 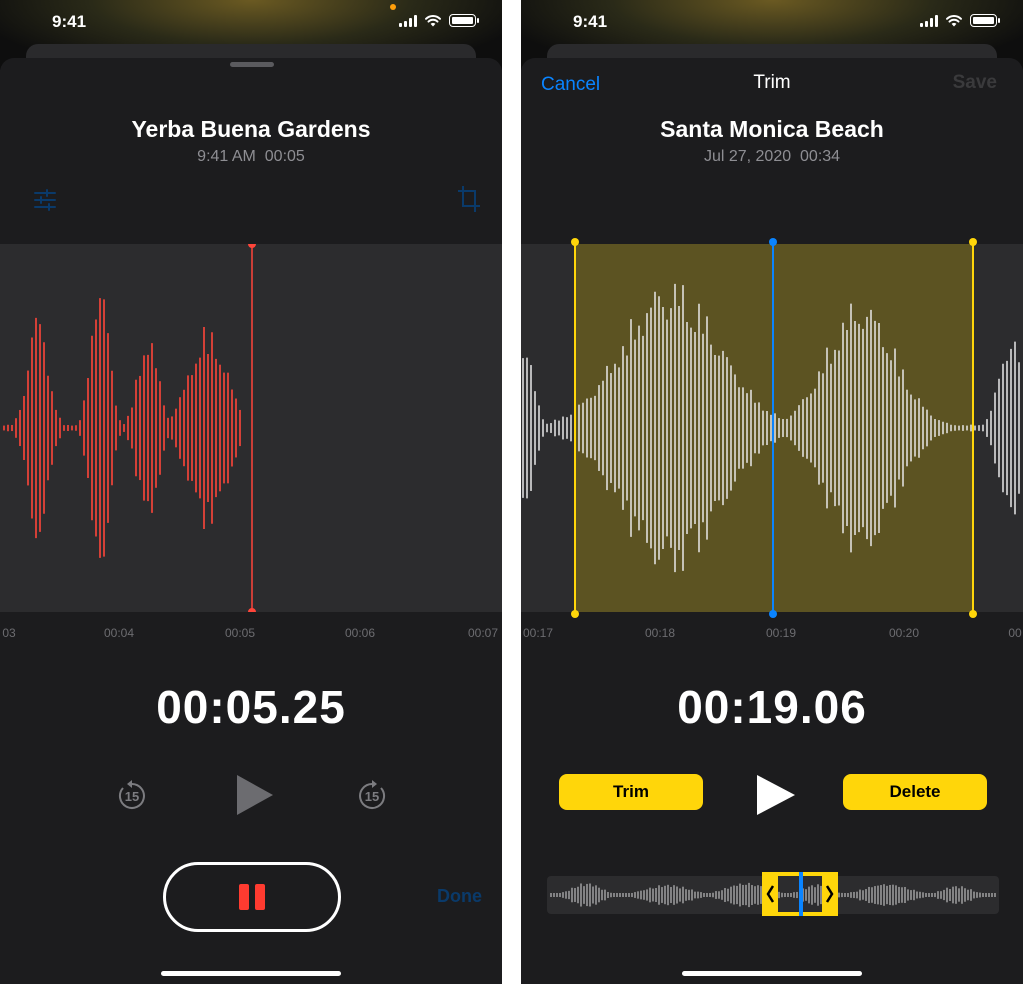 I want to click on skip-back-label: 15, so click(x=132, y=796).